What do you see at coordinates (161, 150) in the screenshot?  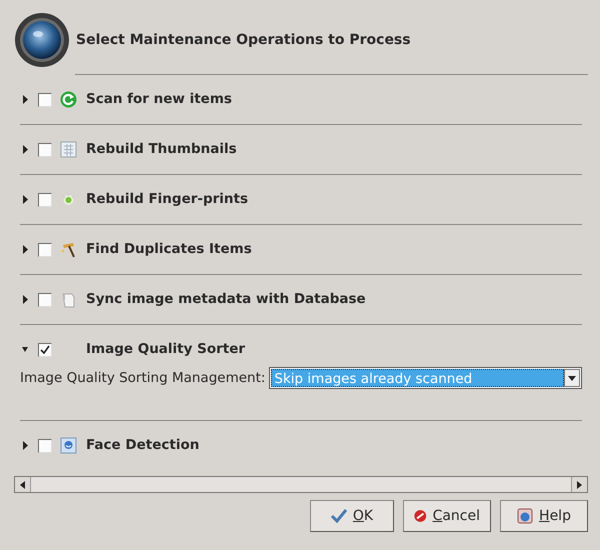 I see `operation-label: Rebuild Thumbnails` at bounding box center [161, 150].